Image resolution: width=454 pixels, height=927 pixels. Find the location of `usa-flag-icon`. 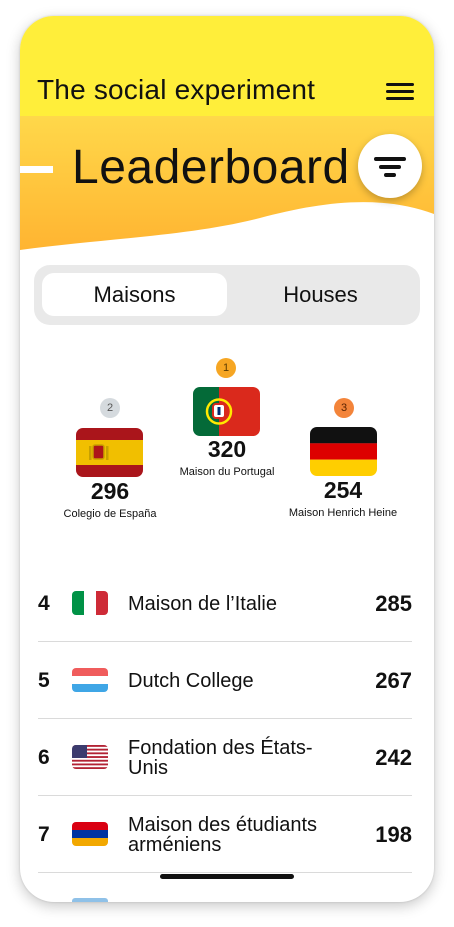

usa-flag-icon is located at coordinates (90, 757).